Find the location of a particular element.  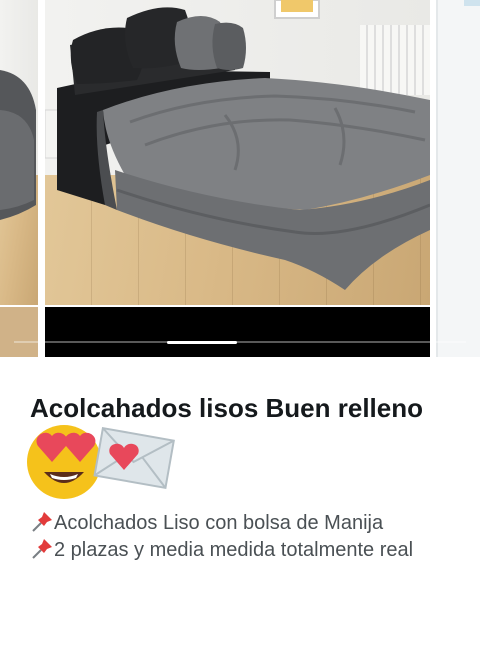

bed-photo-next is located at coordinates (458, 178).